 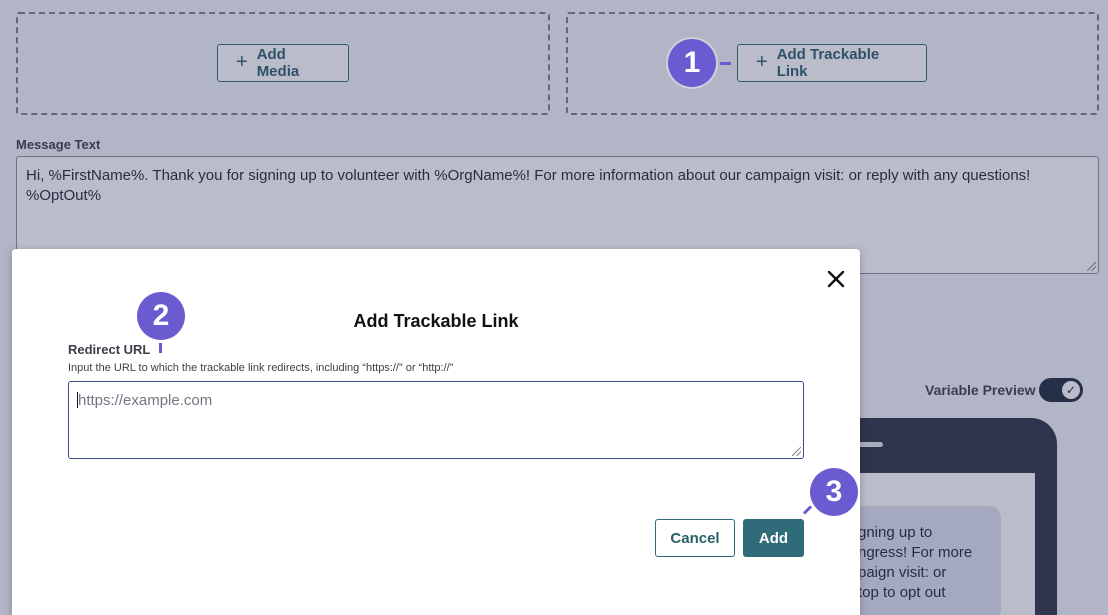 I want to click on close-icon, so click(x=836, y=279).